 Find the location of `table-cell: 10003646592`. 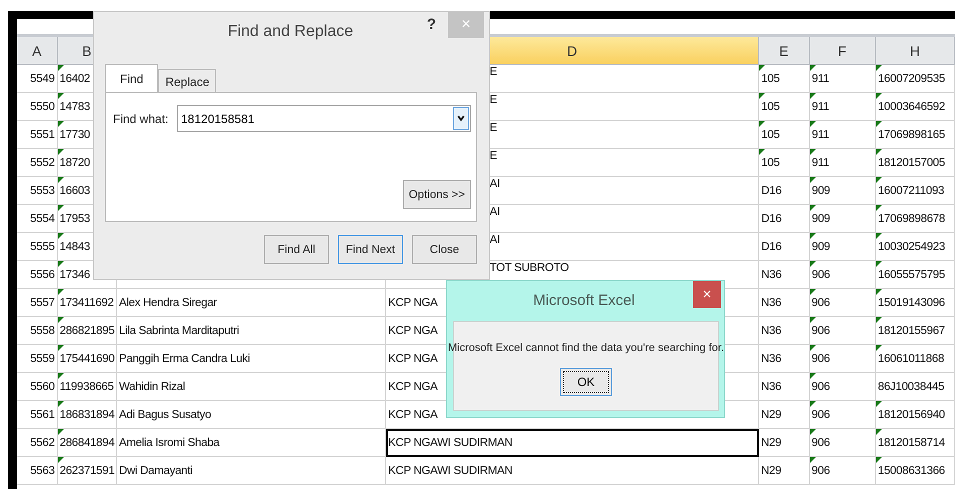

table-cell: 10003646592 is located at coordinates (915, 107).